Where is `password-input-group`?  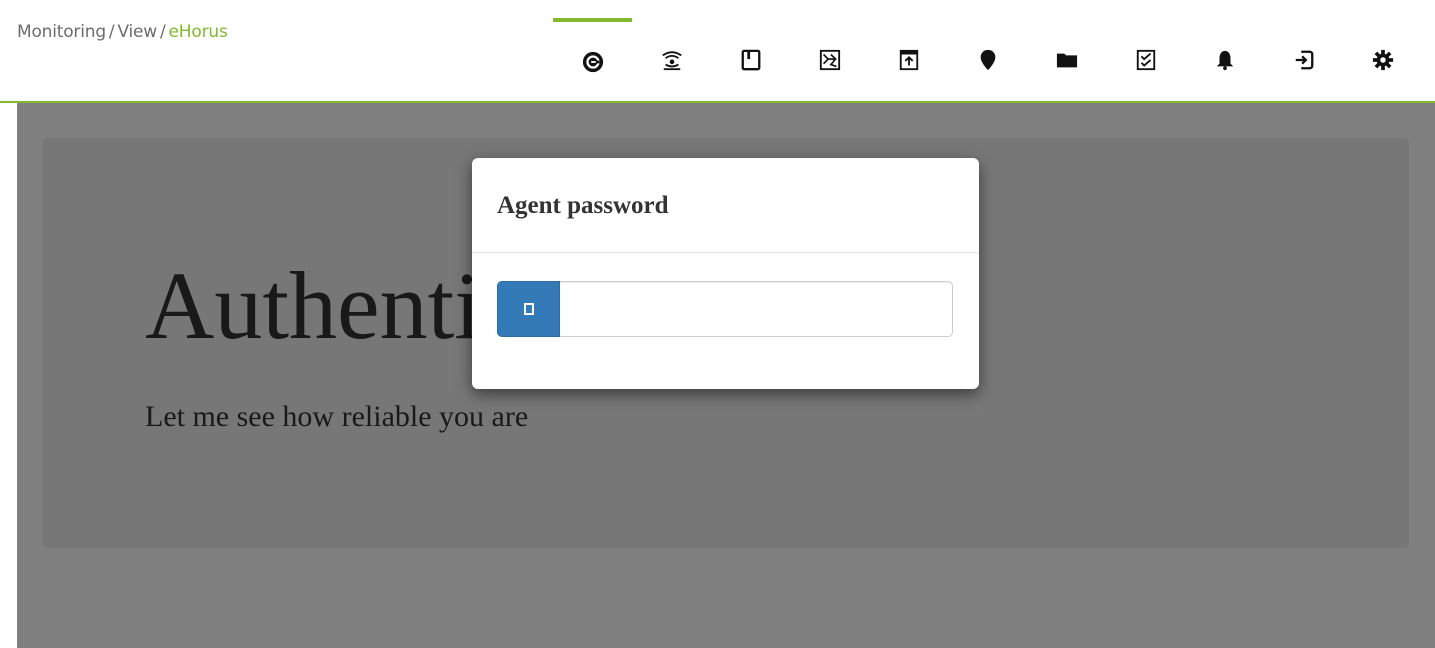
password-input-group is located at coordinates (725, 309).